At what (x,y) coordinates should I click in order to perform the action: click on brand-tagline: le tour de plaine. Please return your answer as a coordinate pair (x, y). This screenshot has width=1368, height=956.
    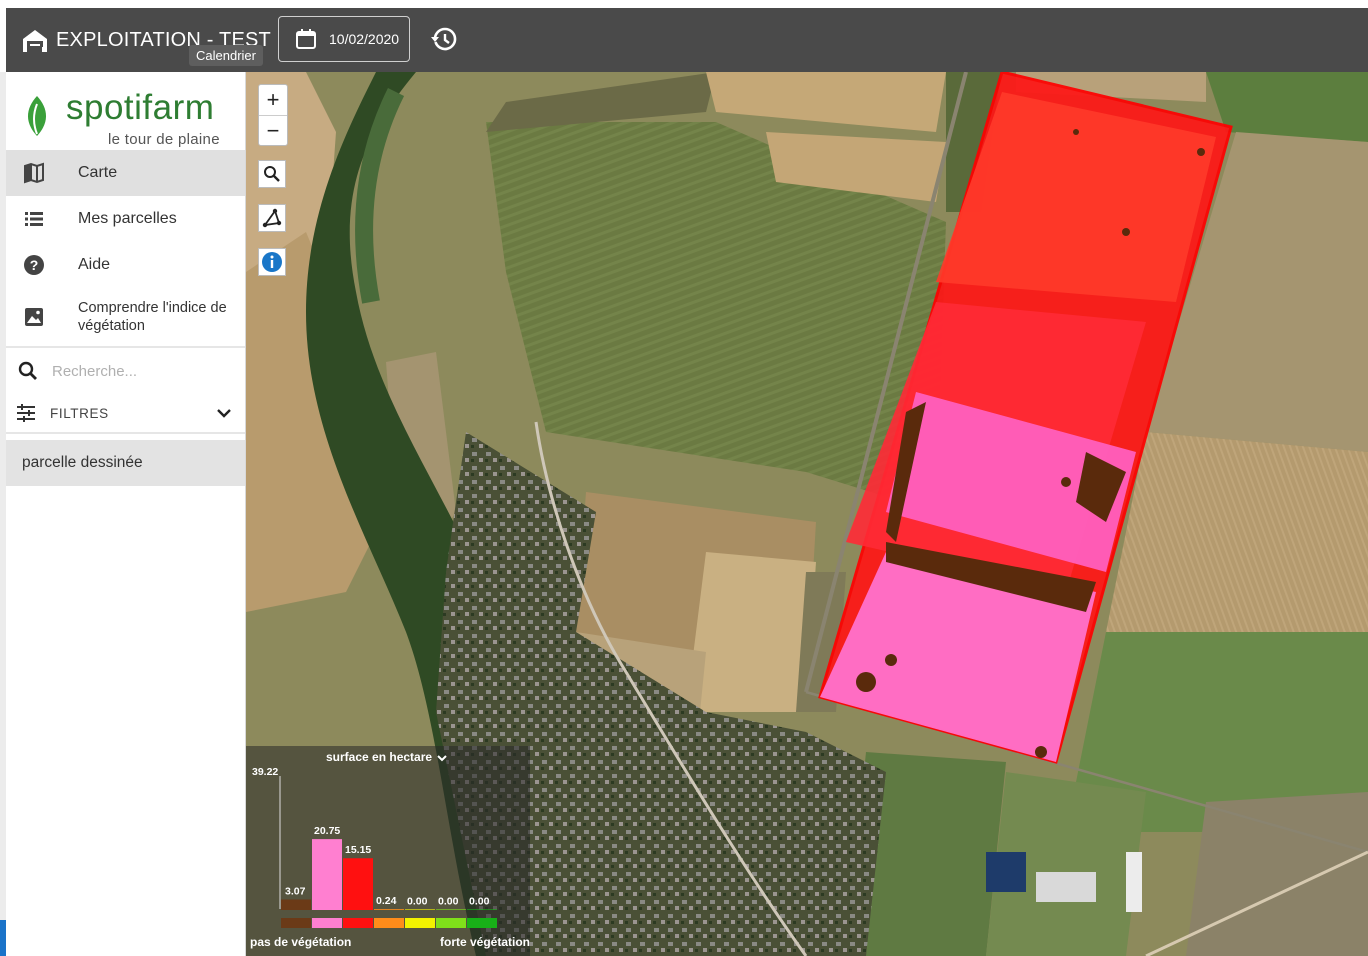
    Looking at the image, I should click on (164, 139).